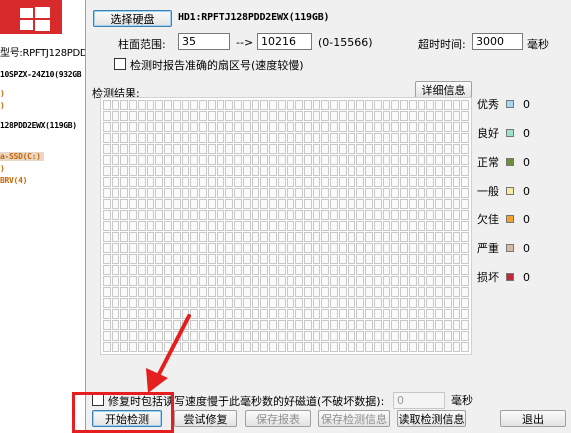 The image size is (571, 433). Describe the element at coordinates (157, 380) in the screenshot. I see `annotation-arrow-head` at that location.